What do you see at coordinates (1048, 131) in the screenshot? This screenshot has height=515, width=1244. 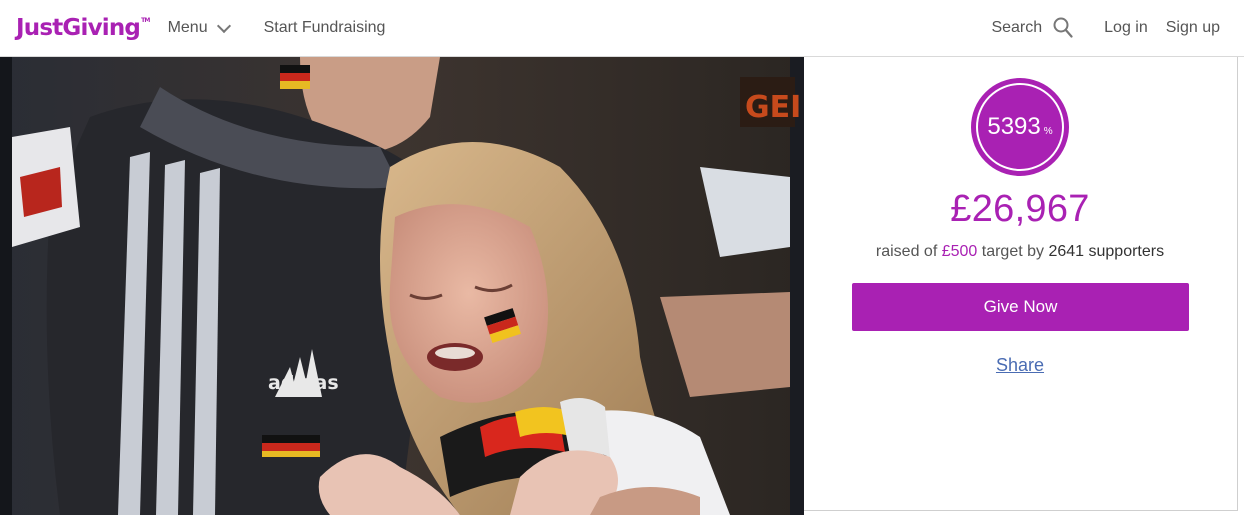 I see `progress-percent-sign: %` at bounding box center [1048, 131].